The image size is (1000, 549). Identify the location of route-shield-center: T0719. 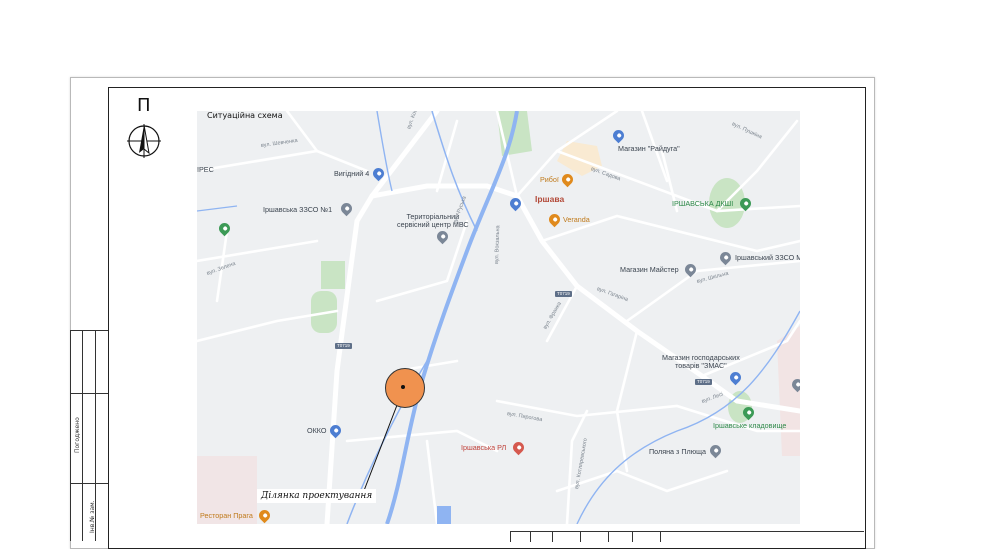
(563, 294).